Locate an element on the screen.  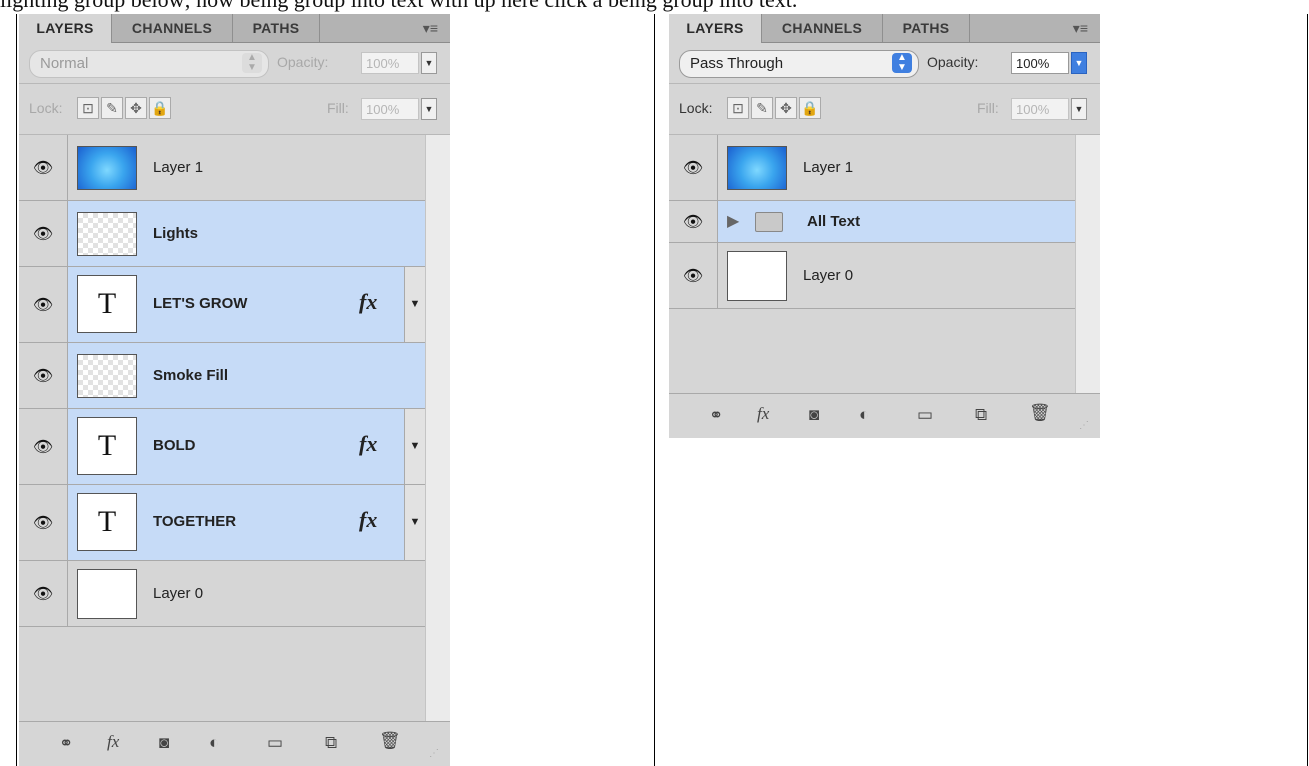
left-bottom-toolbar: ⚭ fx ◙ ◐ ▭ ⧉ 🗑 ⋰ is located at coordinates (234, 743).